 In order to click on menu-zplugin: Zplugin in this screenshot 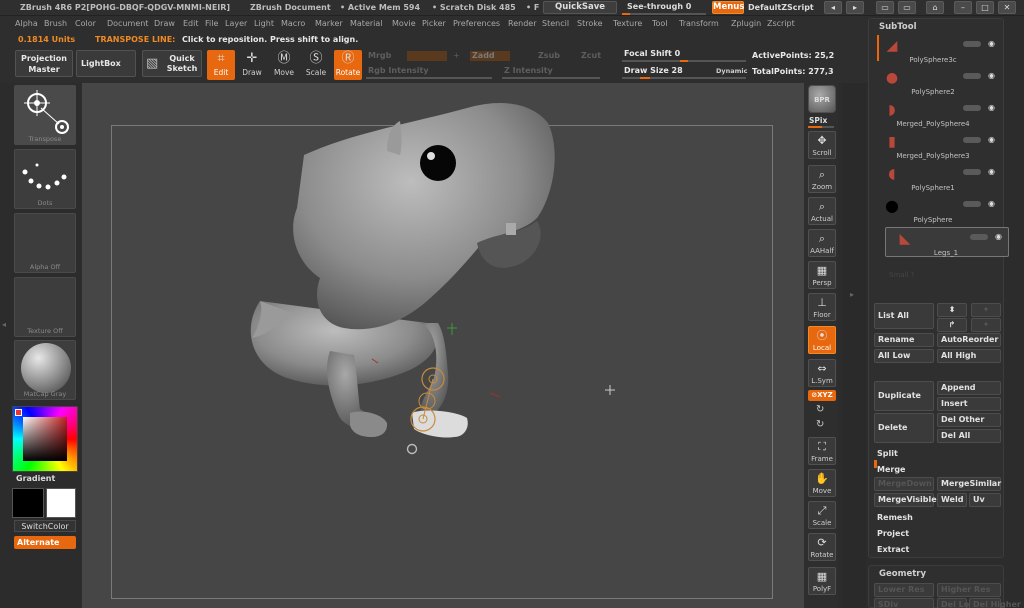, I will do `click(746, 23)`.